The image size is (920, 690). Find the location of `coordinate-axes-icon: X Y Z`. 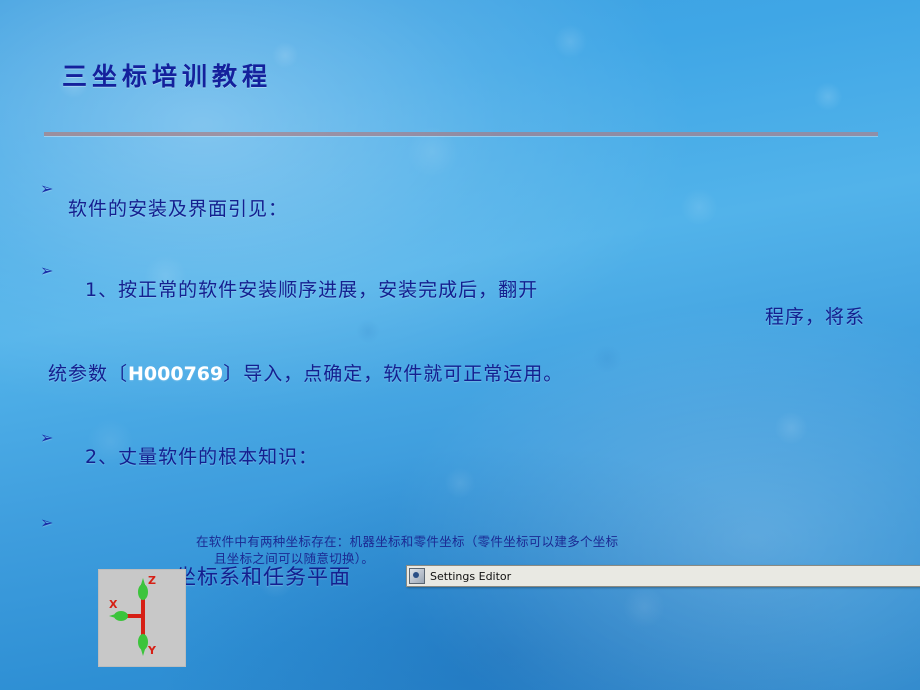

coordinate-axes-icon: X Y Z is located at coordinates (133, 615).